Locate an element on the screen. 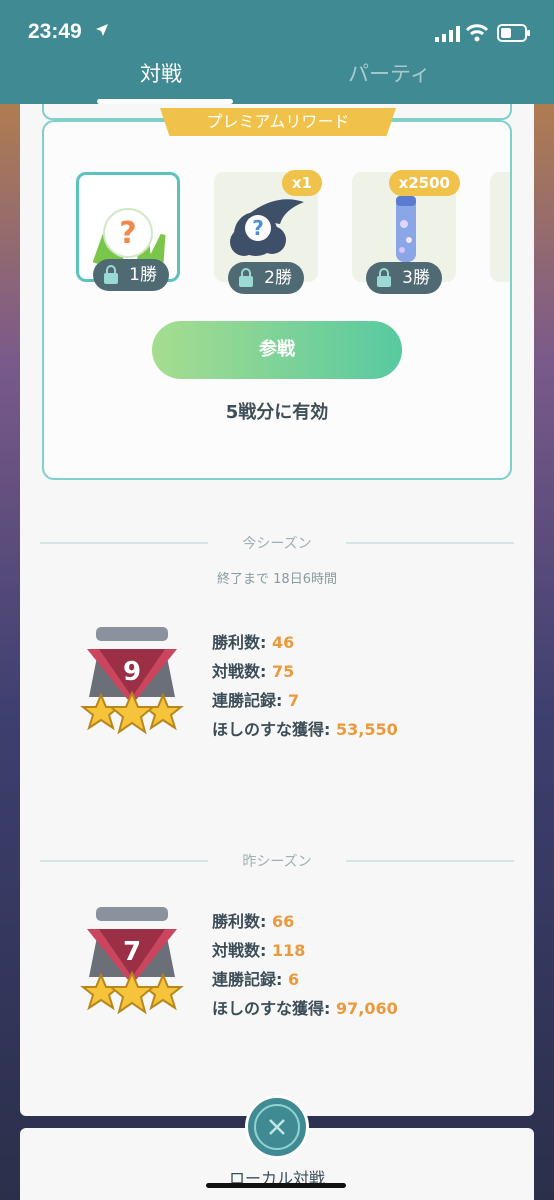 The height and width of the screenshot is (1200, 554). header-bar: 23:49 対戦 パーティ is located at coordinates (277, 52).